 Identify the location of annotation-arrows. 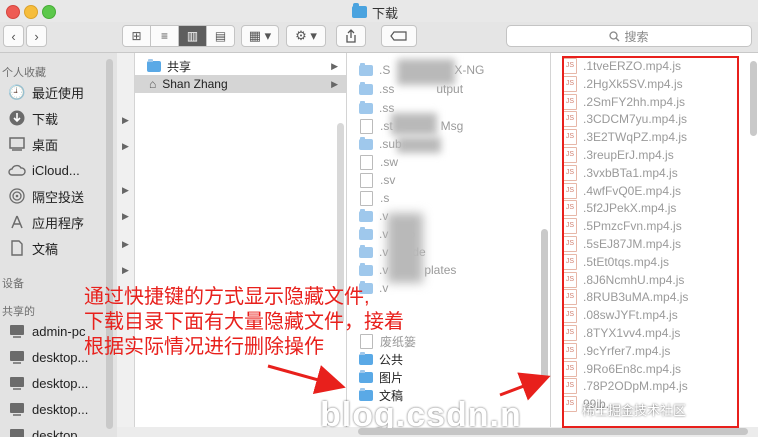
(409, 382).